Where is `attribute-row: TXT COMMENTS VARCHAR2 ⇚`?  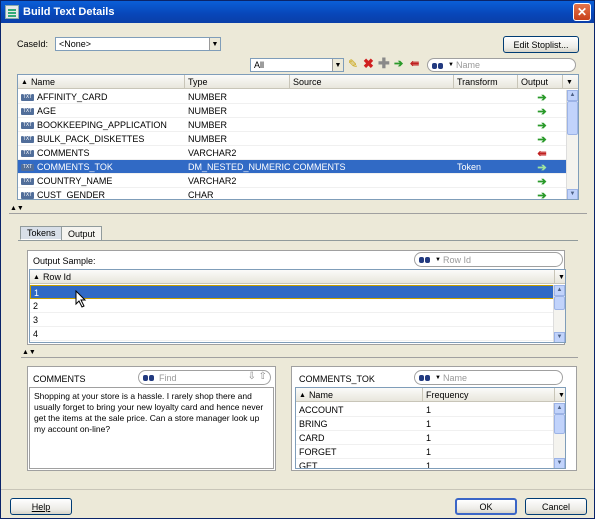
attribute-row: TXT COMMENTS VARCHAR2 ⇚ is located at coordinates (292, 153).